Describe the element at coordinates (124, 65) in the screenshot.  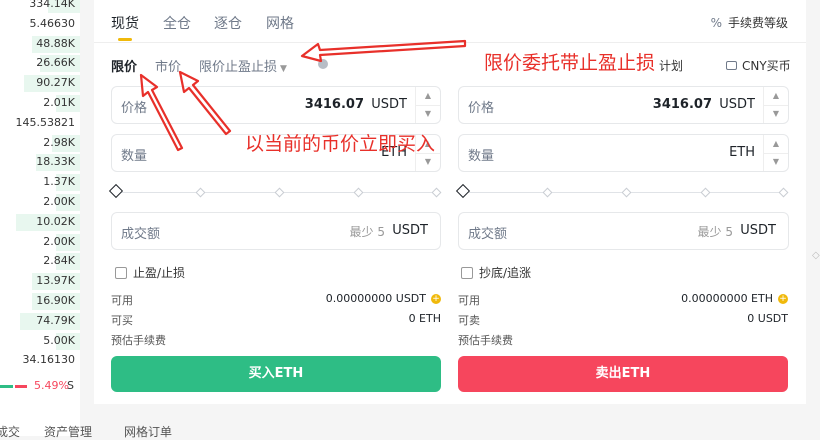
I see `order-type-limit: 限价` at that location.